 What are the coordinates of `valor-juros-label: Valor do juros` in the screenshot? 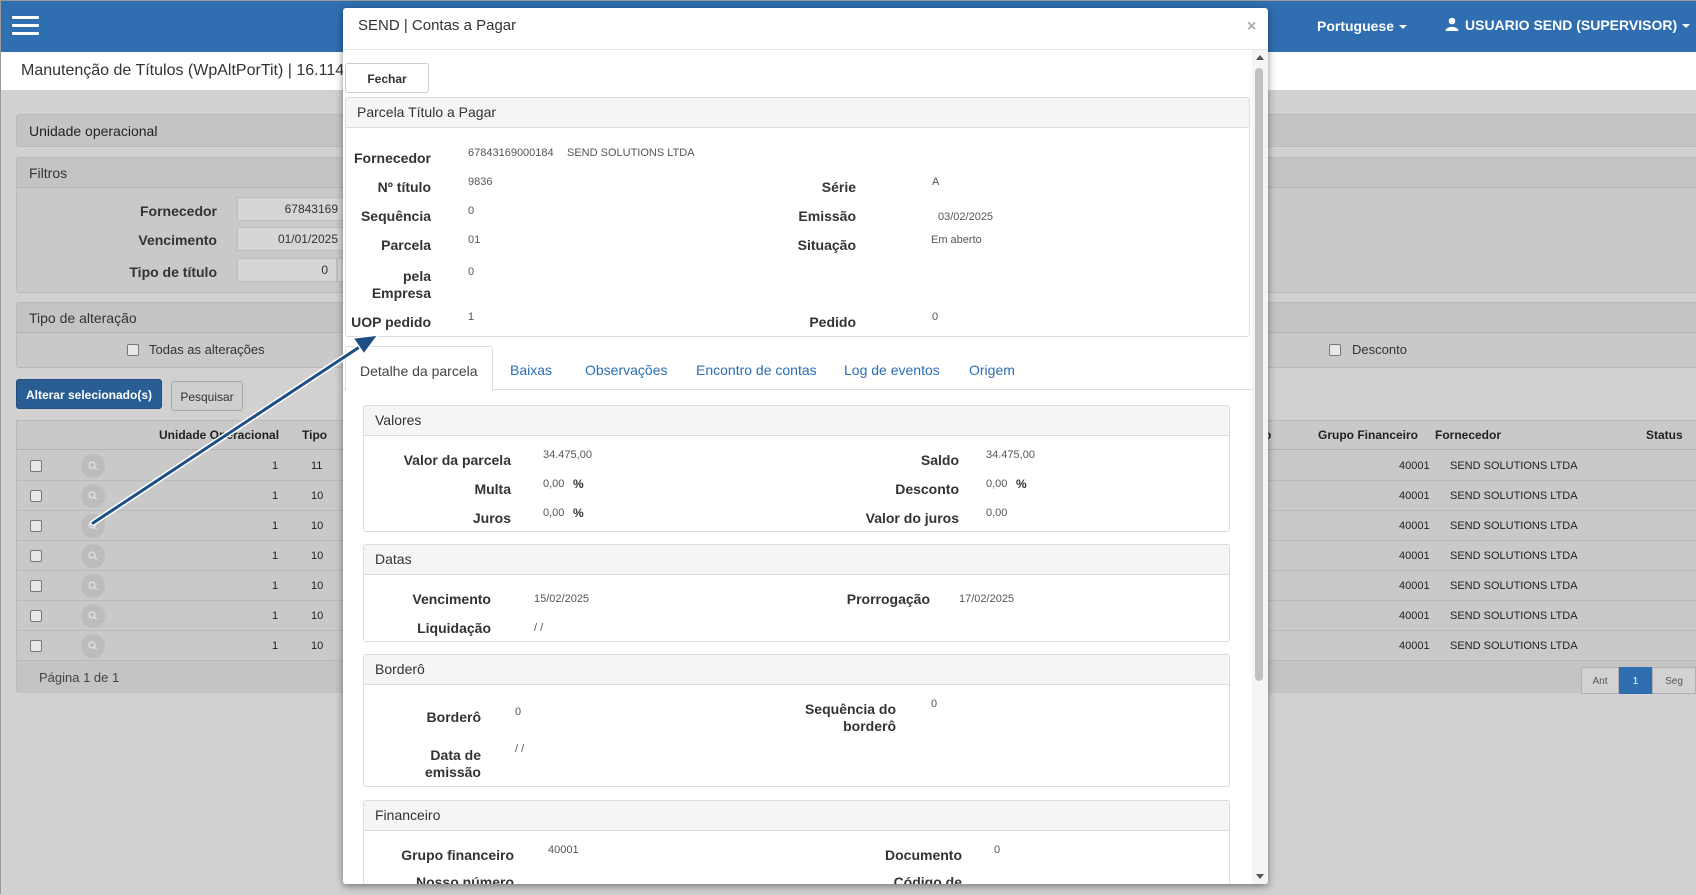 It's located at (912, 518).